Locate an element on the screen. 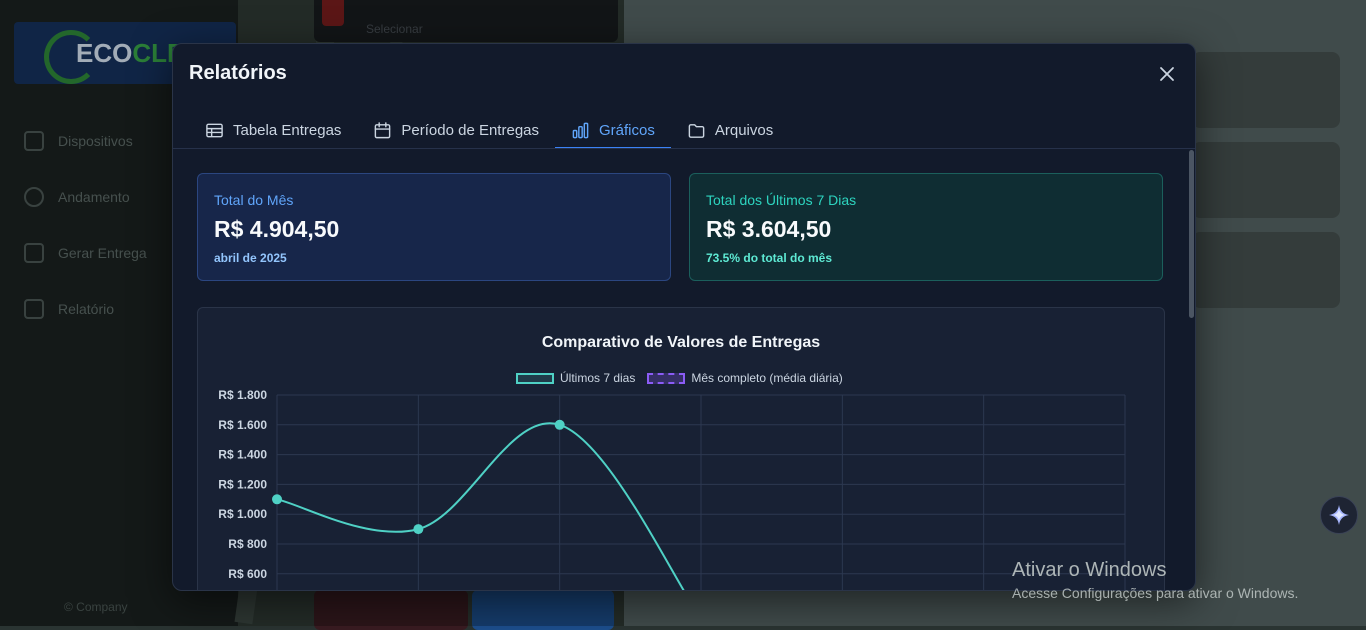 The image size is (1366, 630). sparkle-icon is located at coordinates (1339, 515).